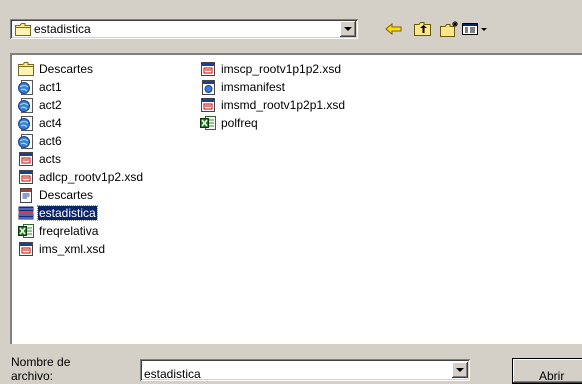 This screenshot has height=384, width=582. Describe the element at coordinates (50, 159) in the screenshot. I see `file-item-label: acts` at that location.